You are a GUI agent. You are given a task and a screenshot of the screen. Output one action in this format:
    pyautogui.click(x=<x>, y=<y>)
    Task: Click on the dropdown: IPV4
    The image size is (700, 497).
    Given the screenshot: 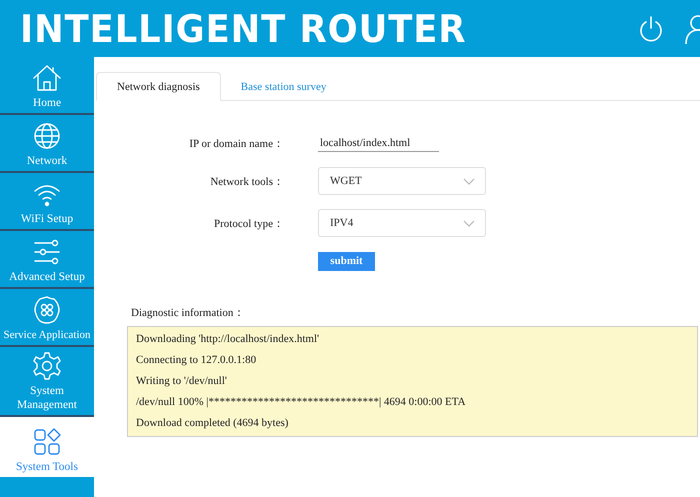 What is the action you would take?
    pyautogui.click(x=402, y=223)
    